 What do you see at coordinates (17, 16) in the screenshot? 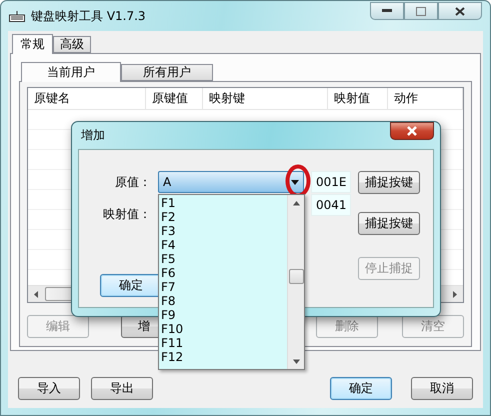
I see `keyboard-icon` at bounding box center [17, 16].